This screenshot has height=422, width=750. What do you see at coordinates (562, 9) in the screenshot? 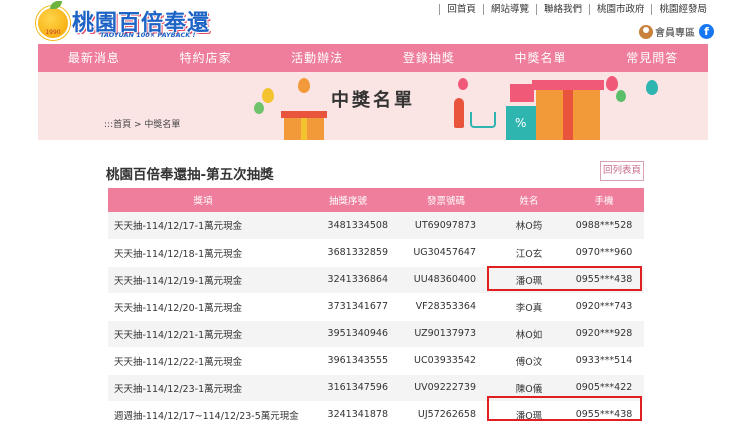
I see `top-link-contact: 聯絡我們` at bounding box center [562, 9].